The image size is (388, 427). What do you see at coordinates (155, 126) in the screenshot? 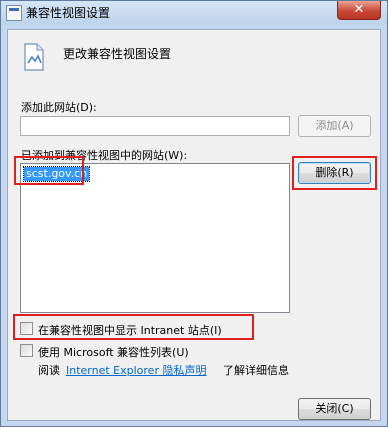
I see `add-site-input` at bounding box center [155, 126].